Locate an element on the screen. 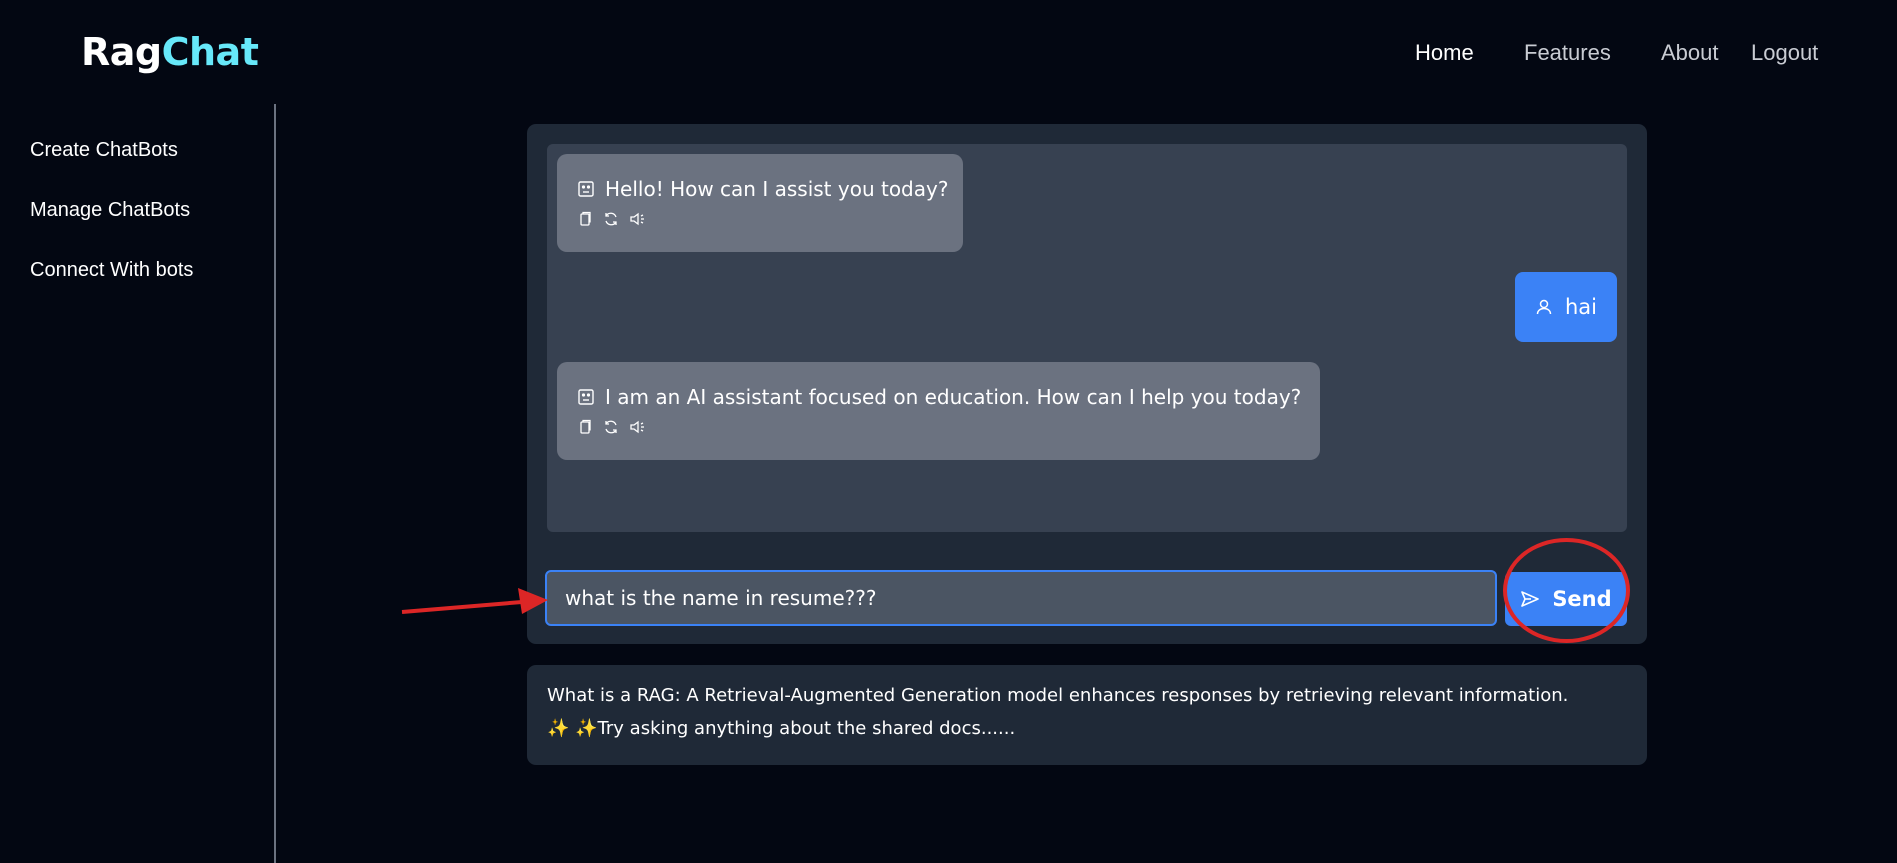  sidebar-divider is located at coordinates (275, 483).